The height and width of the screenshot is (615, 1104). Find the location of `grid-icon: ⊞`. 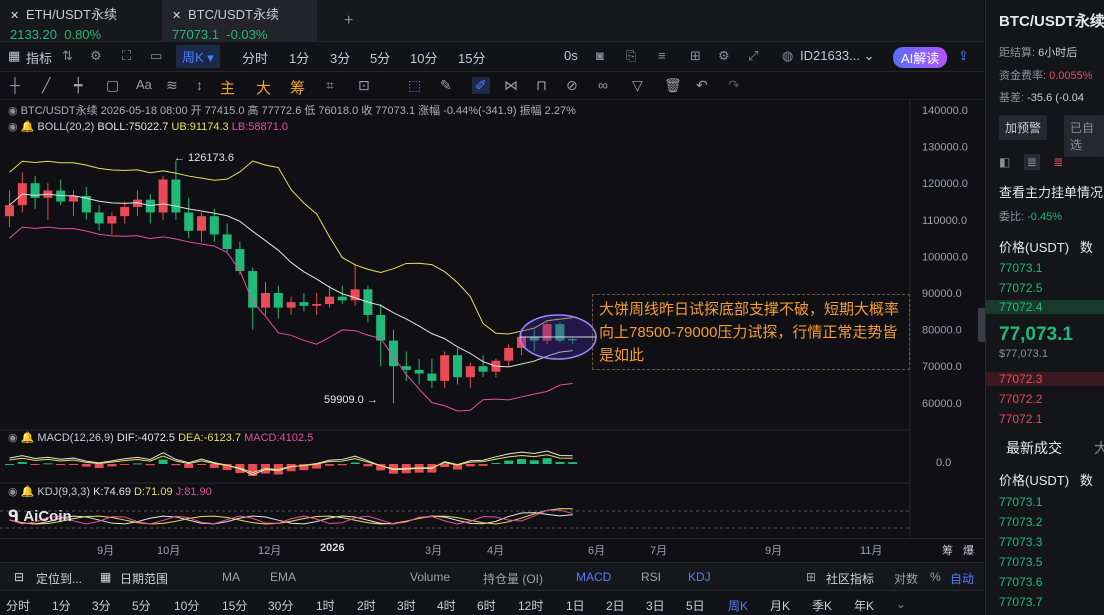

grid-icon: ⊞ is located at coordinates (695, 56).